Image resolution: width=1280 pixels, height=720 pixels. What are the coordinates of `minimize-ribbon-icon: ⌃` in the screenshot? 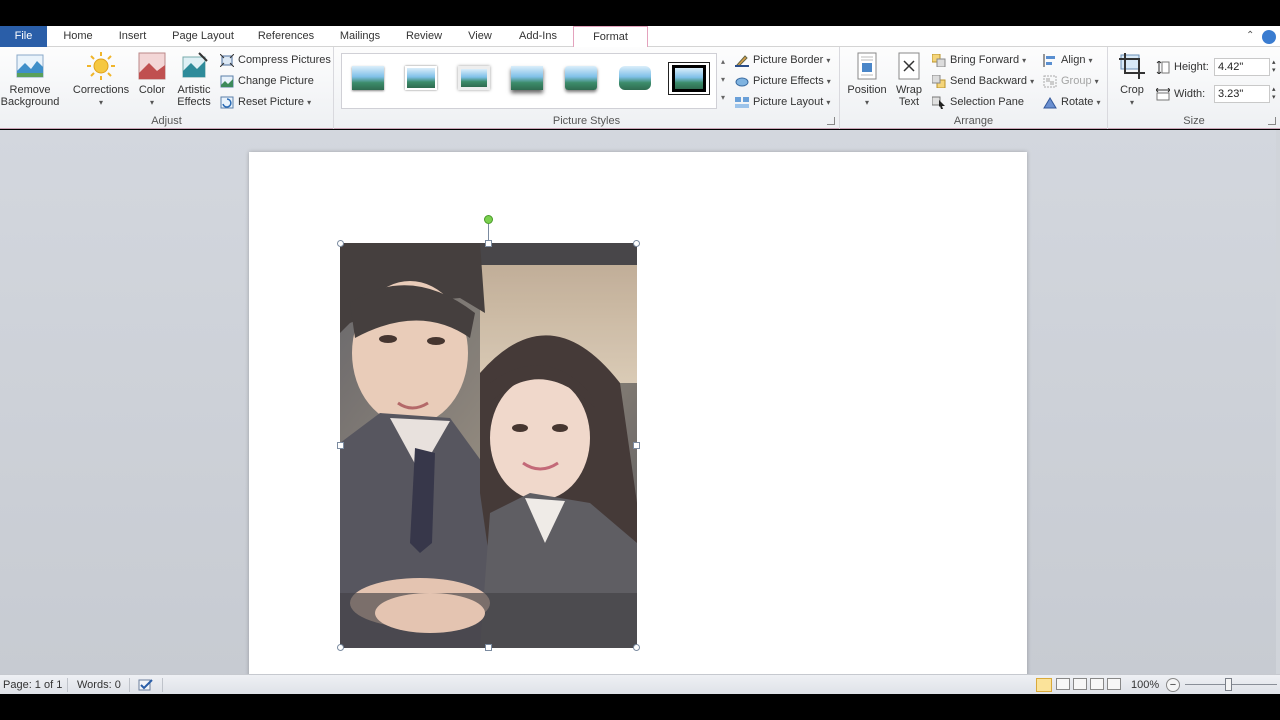 It's located at (1250, 35).